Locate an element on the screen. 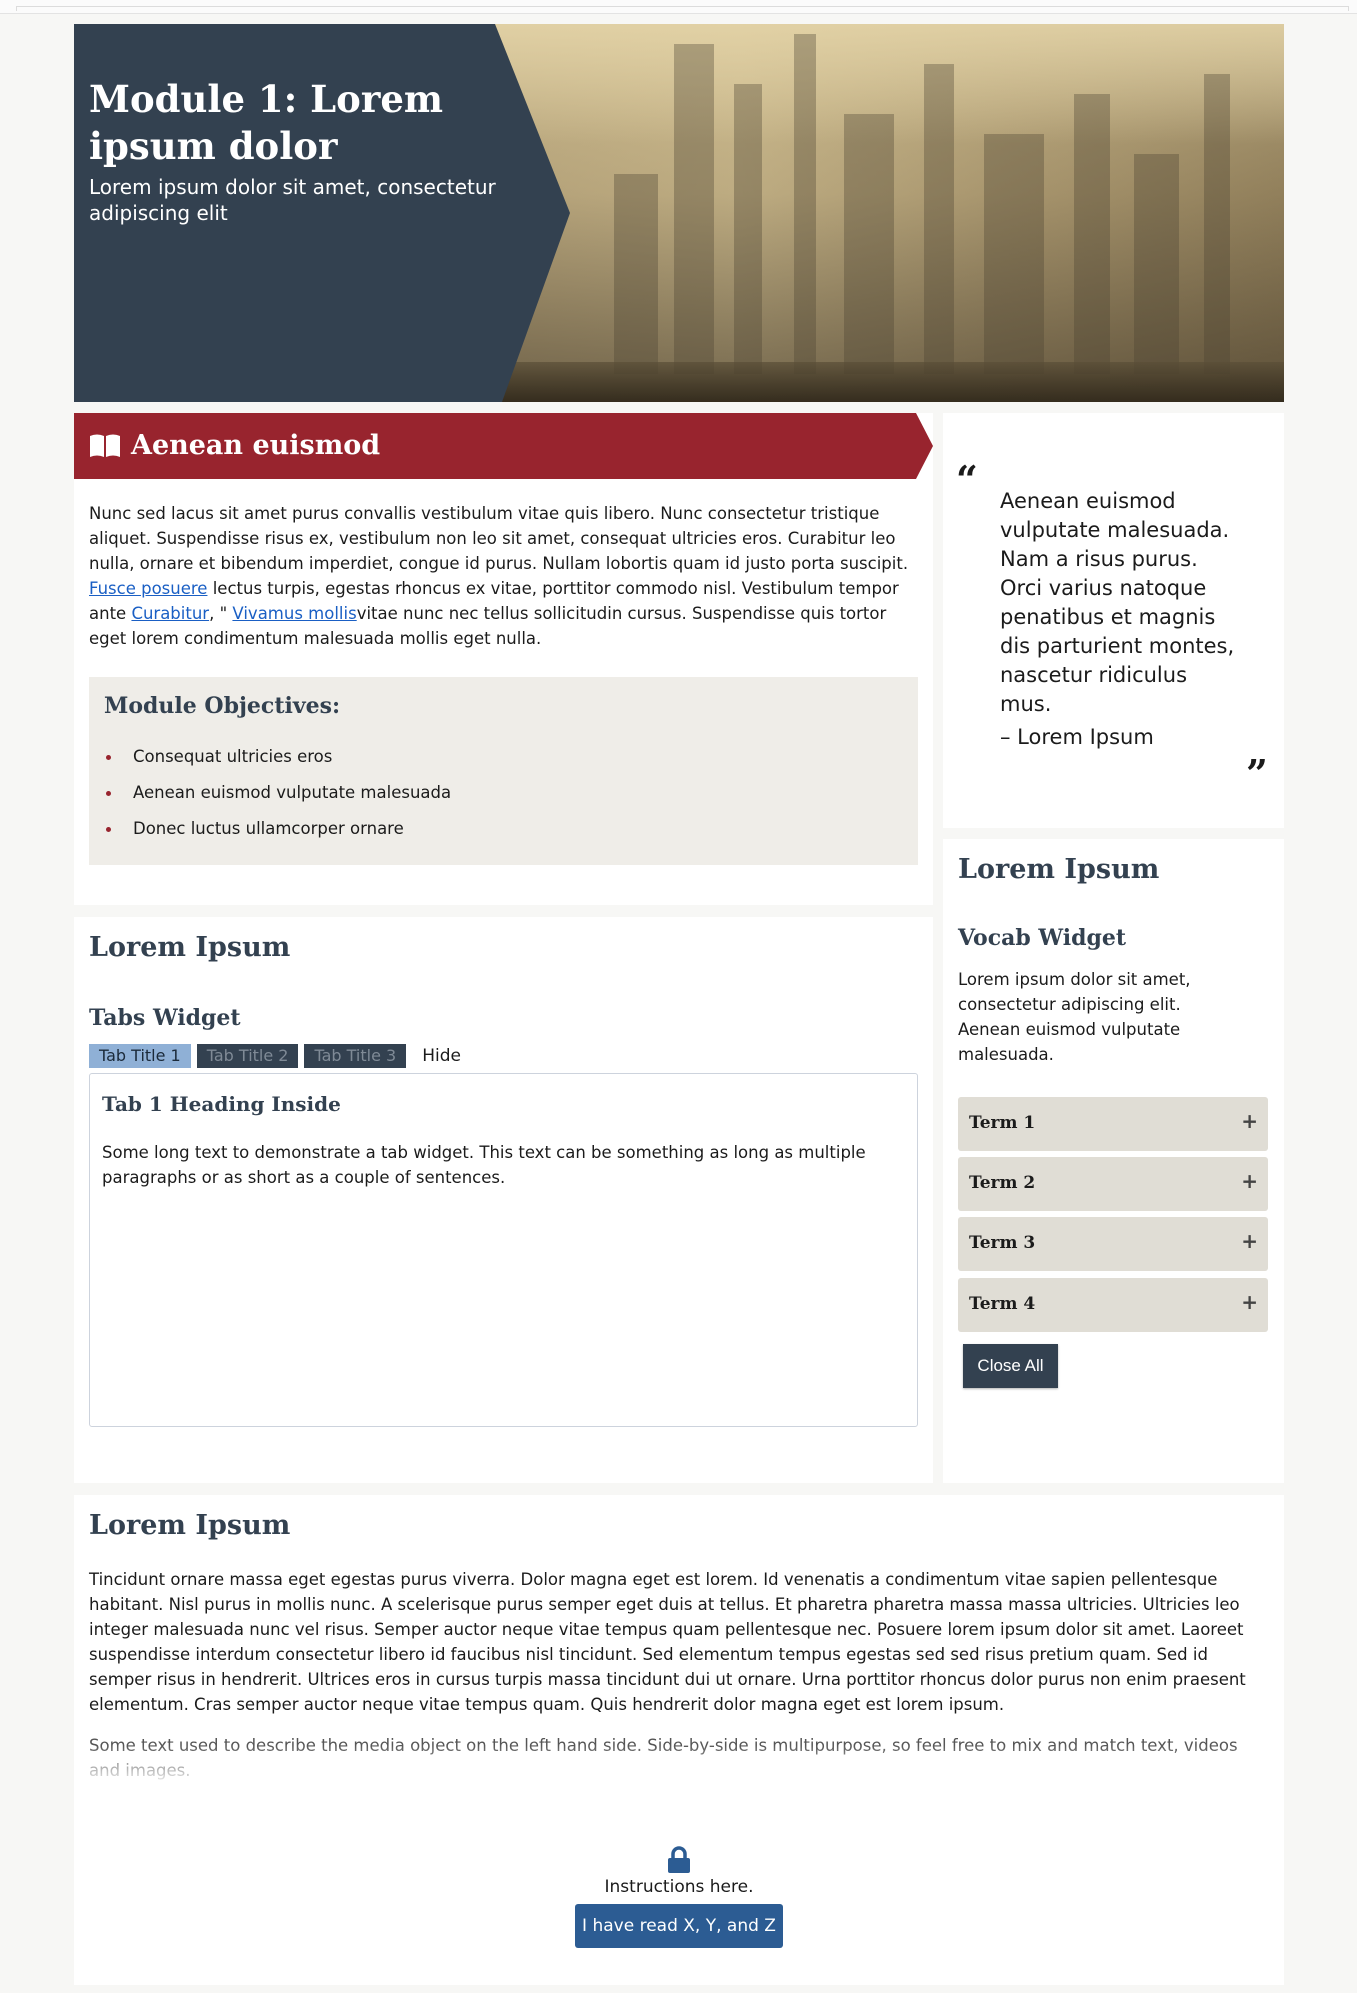 This screenshot has width=1357, height=1993. section-banner: Aenean euismod is located at coordinates (503, 446).